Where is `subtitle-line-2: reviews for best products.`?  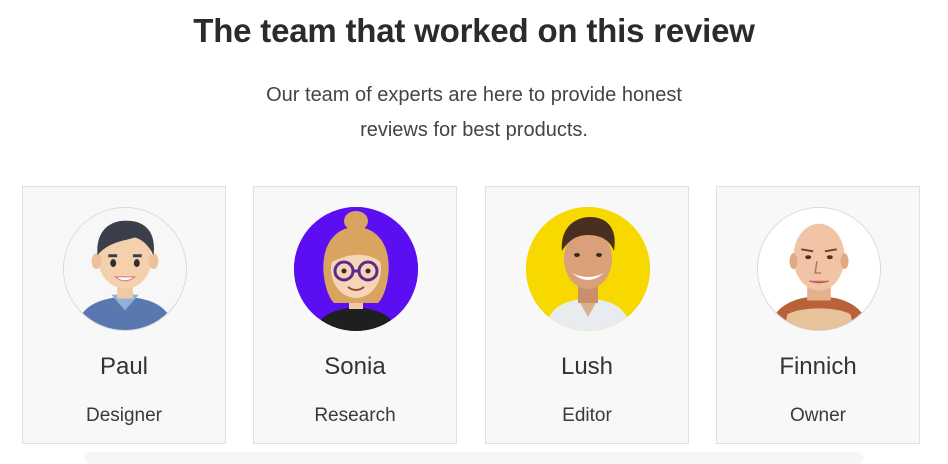 subtitle-line-2: reviews for best products. is located at coordinates (474, 130).